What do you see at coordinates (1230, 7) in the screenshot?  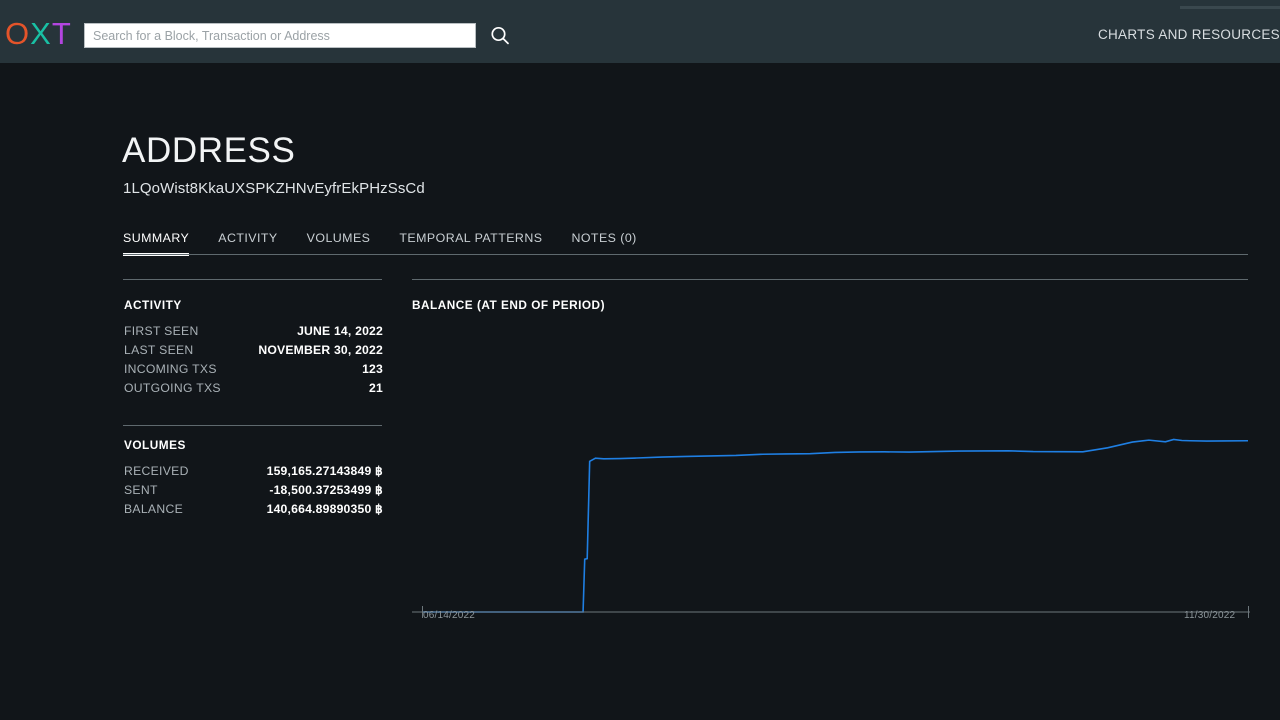 I see `header-top-divider` at bounding box center [1230, 7].